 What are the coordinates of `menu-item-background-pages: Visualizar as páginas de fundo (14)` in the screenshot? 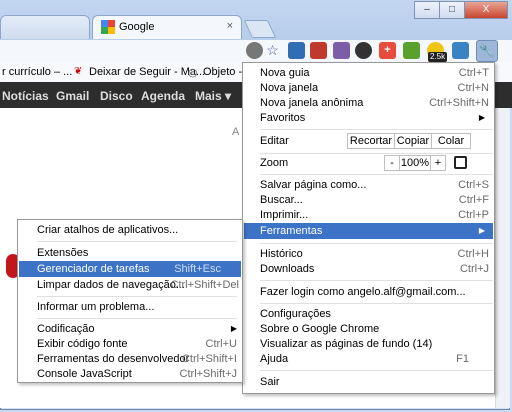 It's located at (376, 344).